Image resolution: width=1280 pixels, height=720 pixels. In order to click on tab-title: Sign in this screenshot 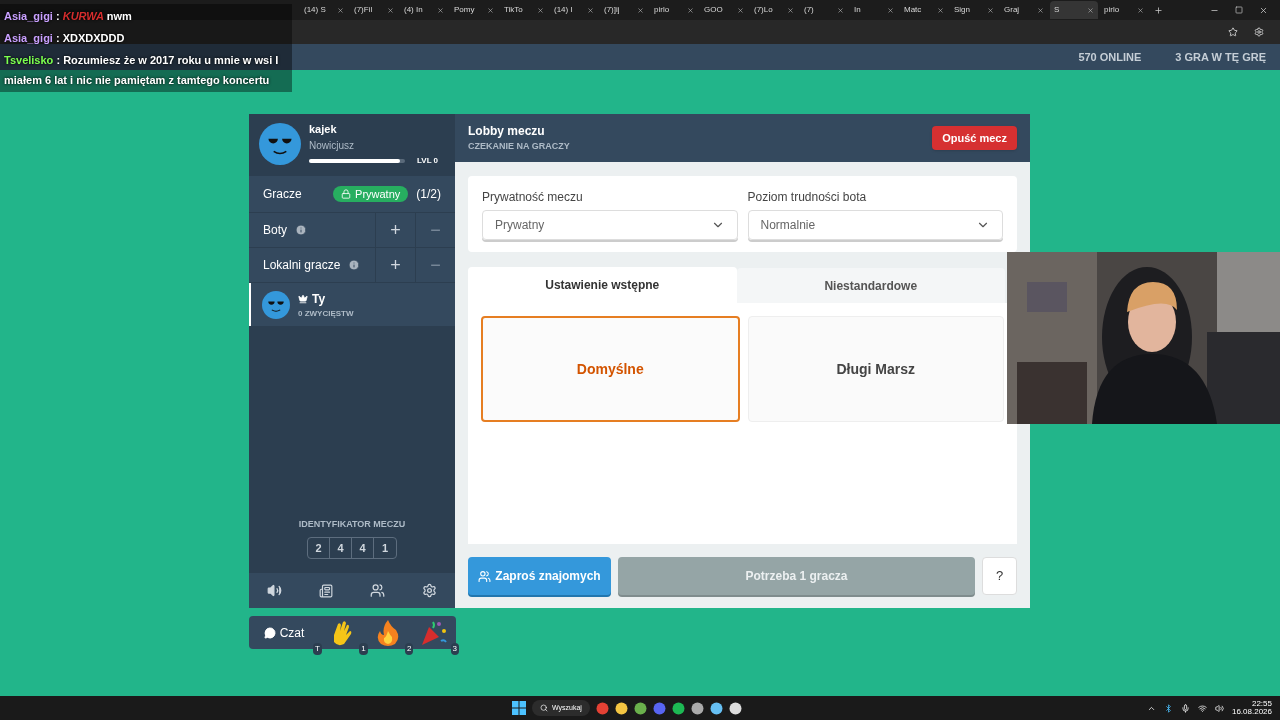, I will do `click(962, 10)`.